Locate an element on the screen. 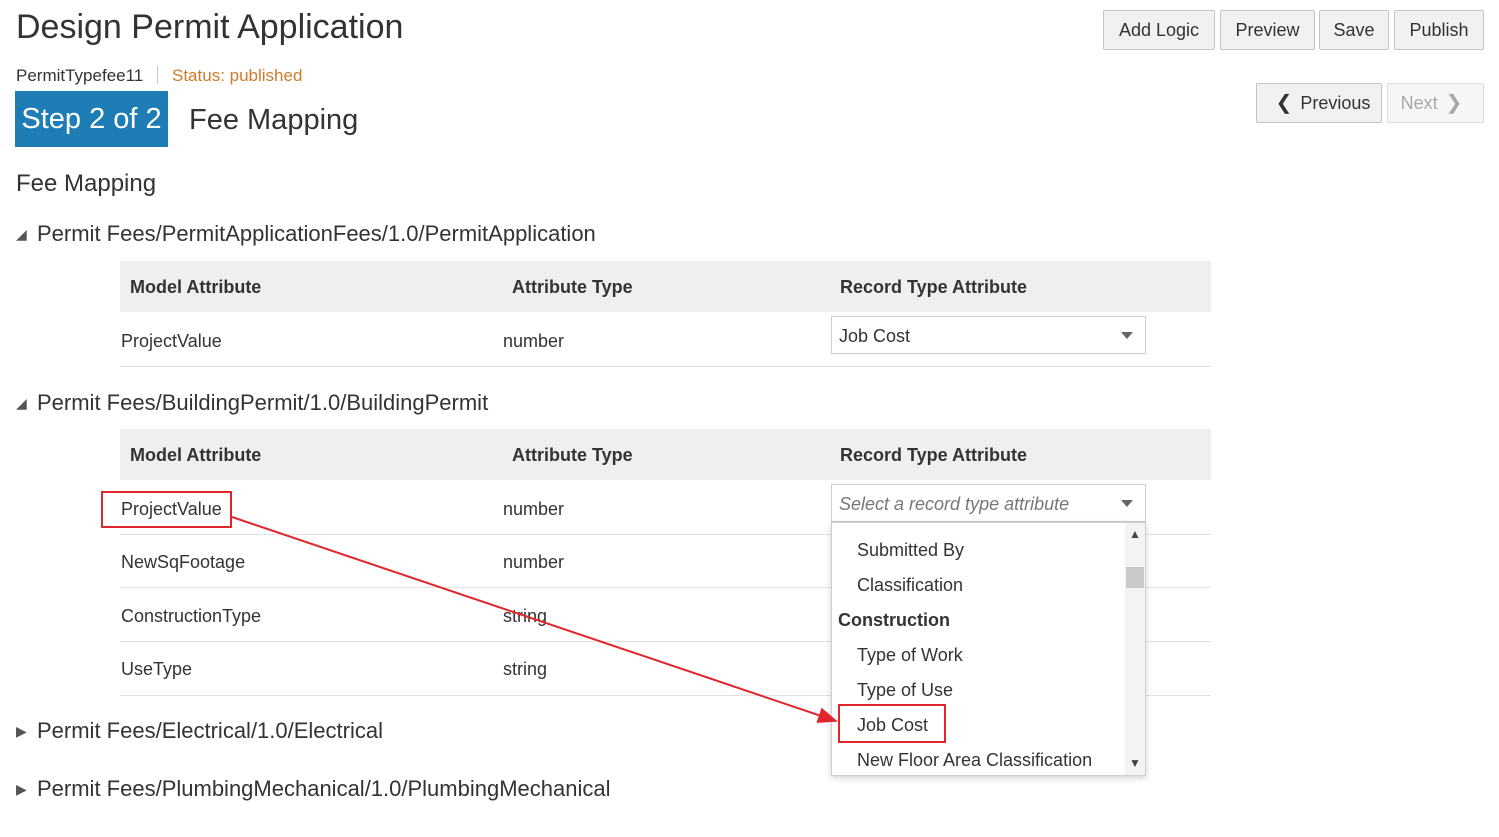 The height and width of the screenshot is (837, 1499). previous-button: ❮ Previous is located at coordinates (1319, 103).